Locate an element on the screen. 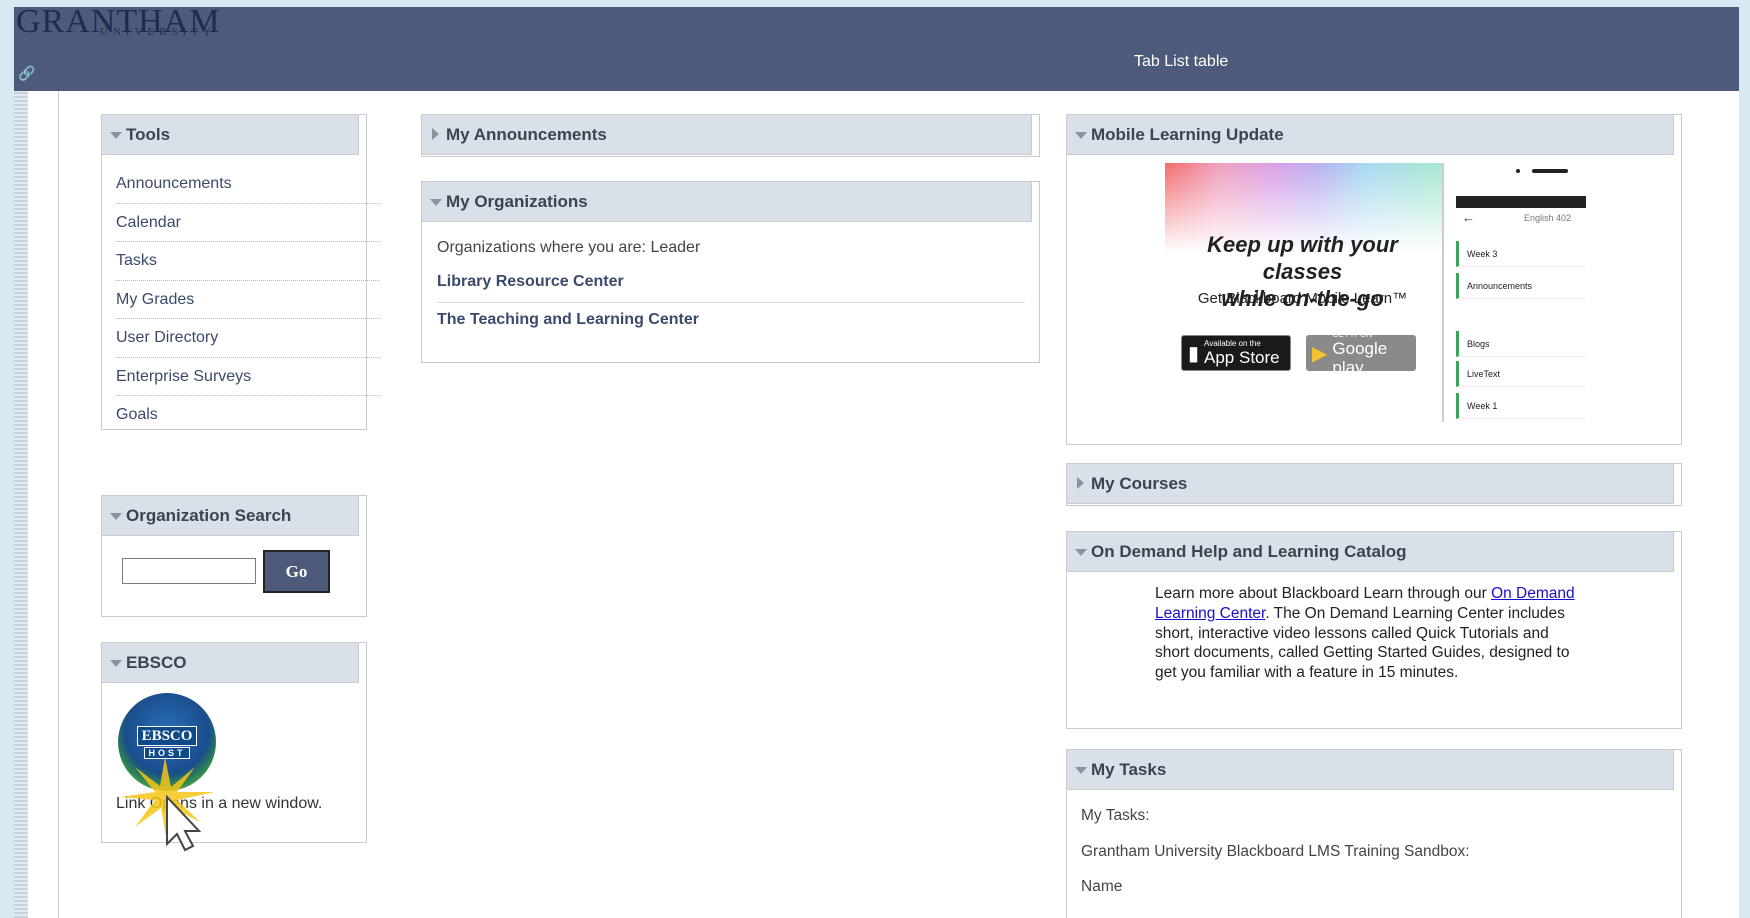  app-store-big-text: App Store is located at coordinates (1242, 357).